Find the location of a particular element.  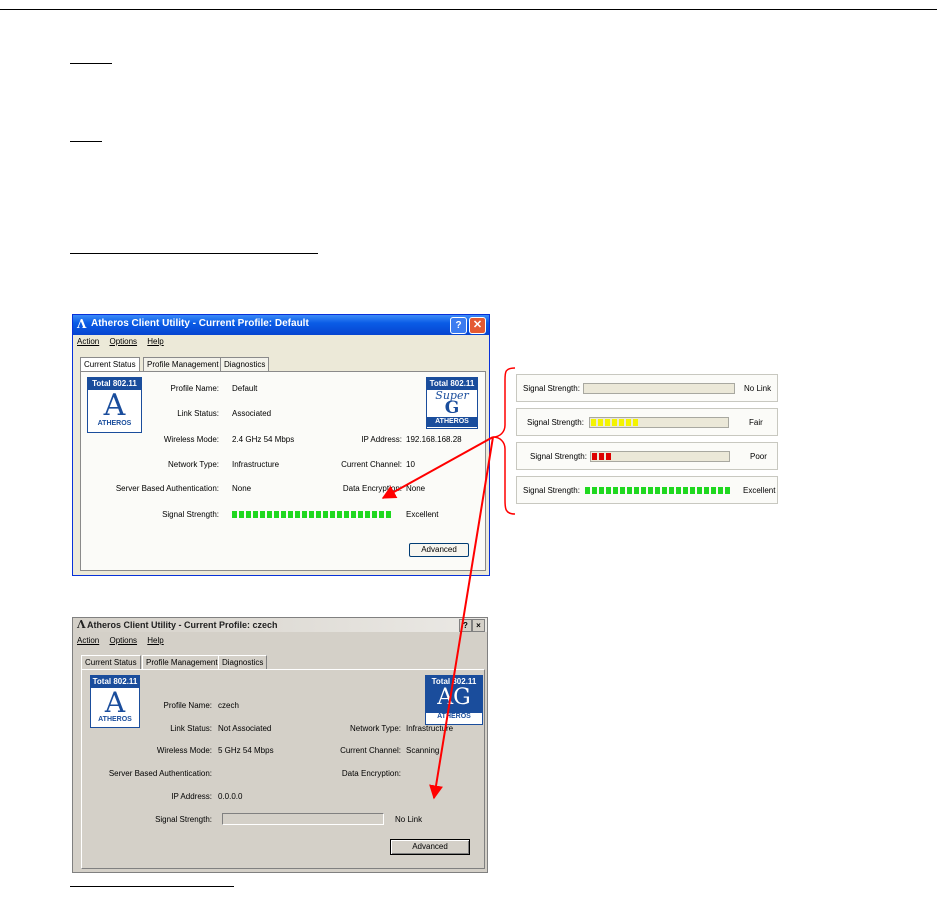

brace is located at coordinates (504, 441).